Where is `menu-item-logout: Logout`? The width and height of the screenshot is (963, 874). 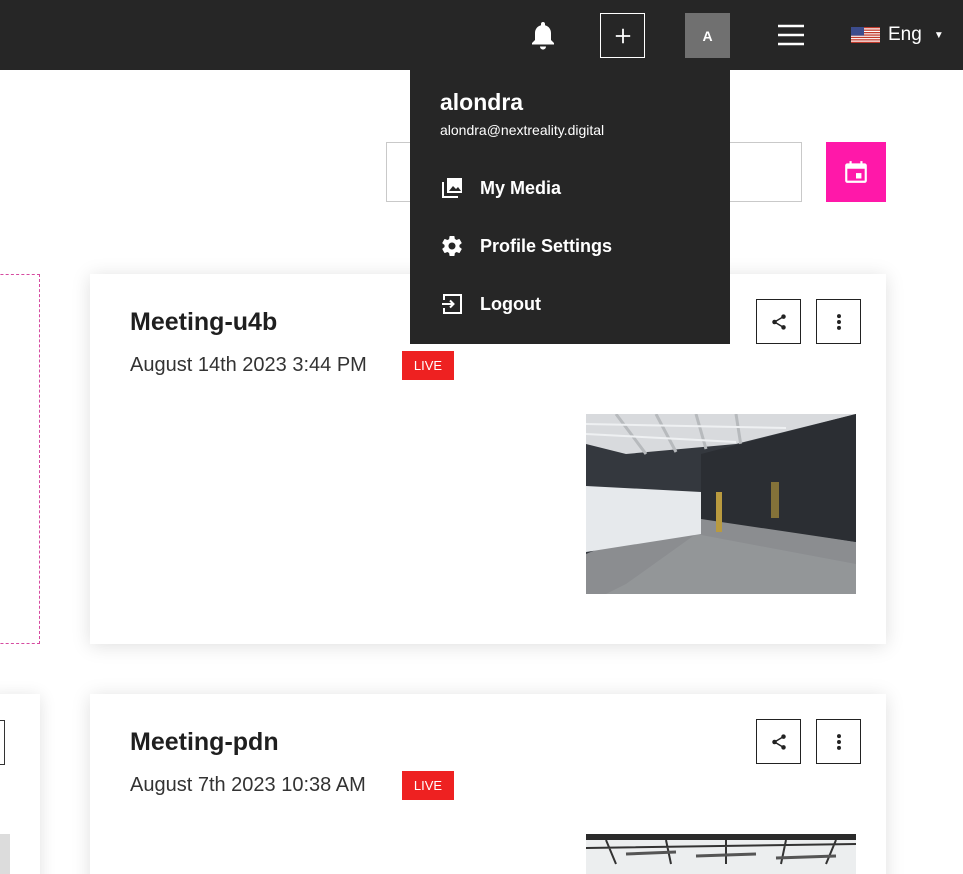
menu-item-logout: Logout is located at coordinates (490, 304).